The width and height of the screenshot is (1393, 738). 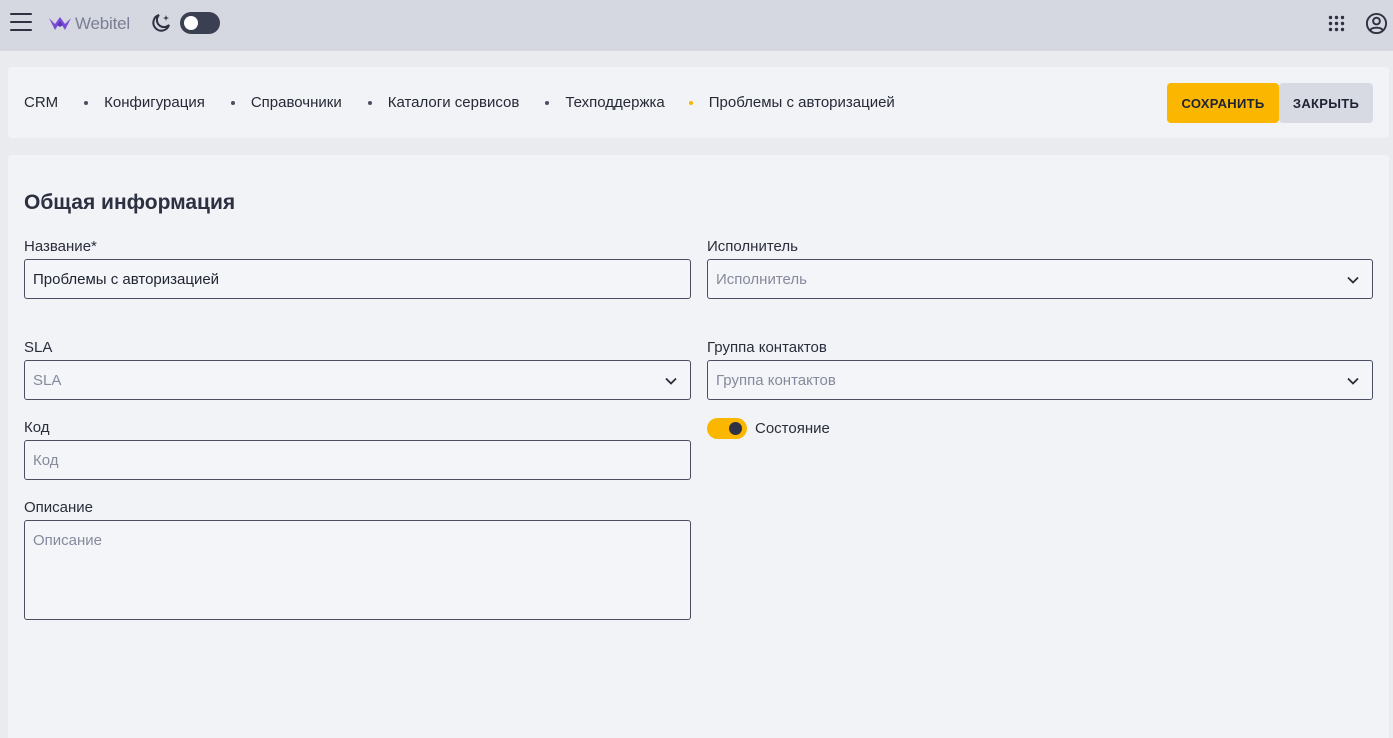 What do you see at coordinates (60, 246) in the screenshot?
I see `name-label: Название*` at bounding box center [60, 246].